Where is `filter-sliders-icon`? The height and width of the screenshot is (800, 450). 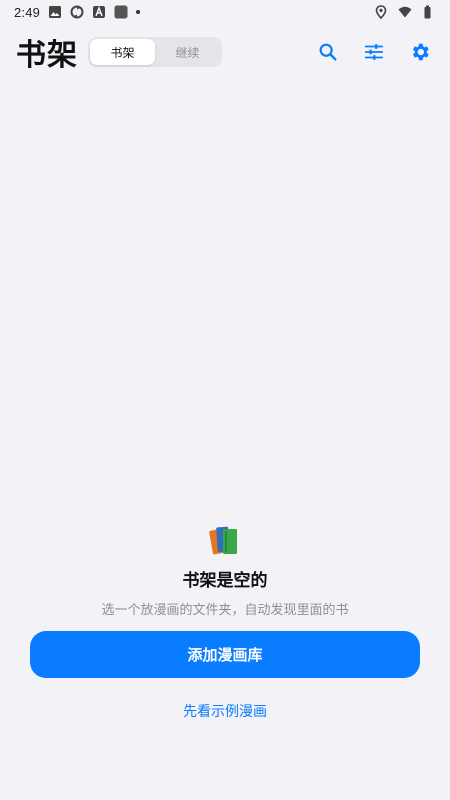 filter-sliders-icon is located at coordinates (374, 52).